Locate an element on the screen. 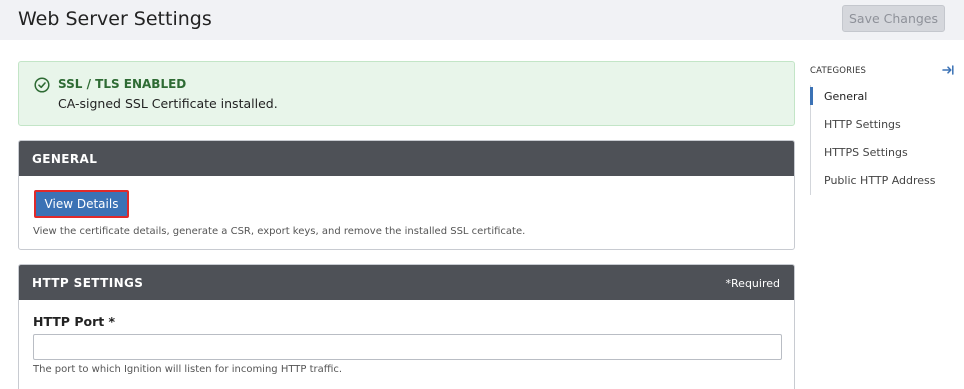  save-changes-button: Save Changes is located at coordinates (893, 18).